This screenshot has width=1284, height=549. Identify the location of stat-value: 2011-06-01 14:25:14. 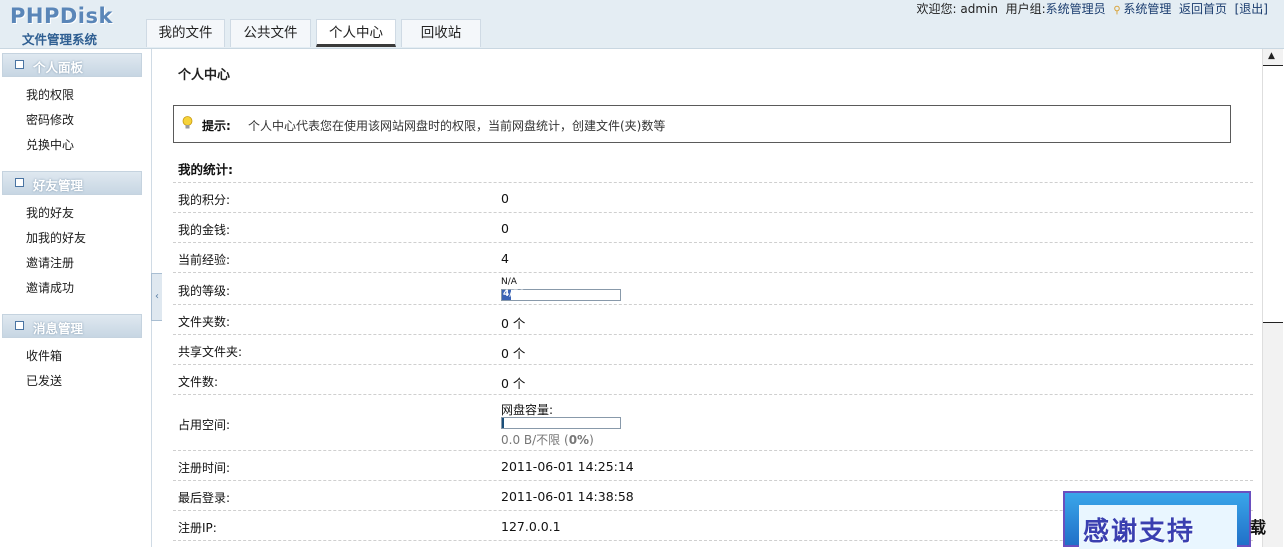
(567, 466).